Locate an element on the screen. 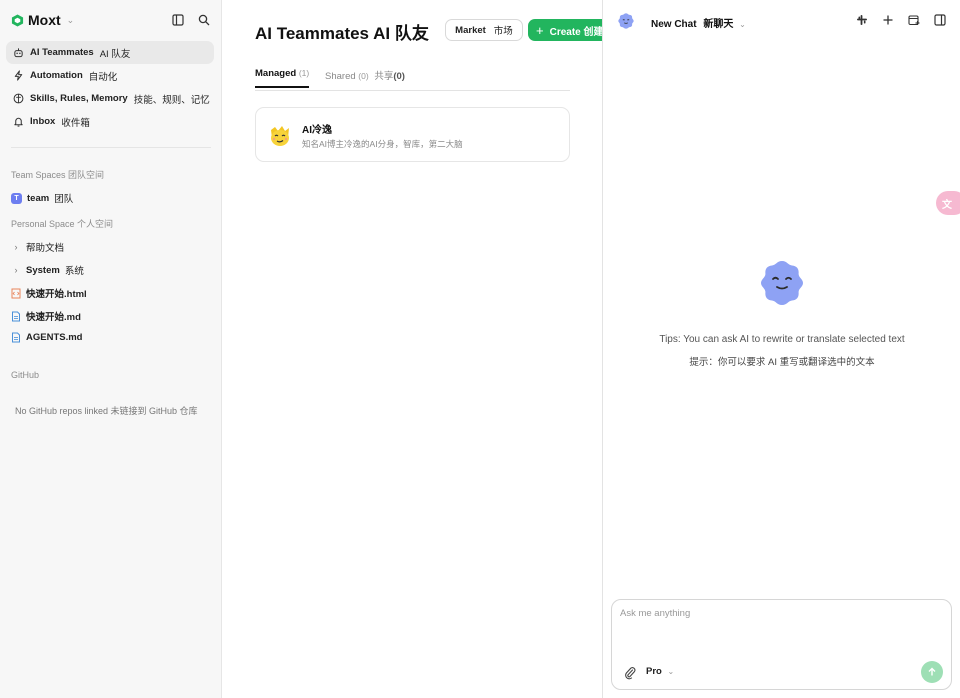  teammate-description: 知名AI博主冷逸的AI分身，智库，第二大脑 is located at coordinates (382, 144).